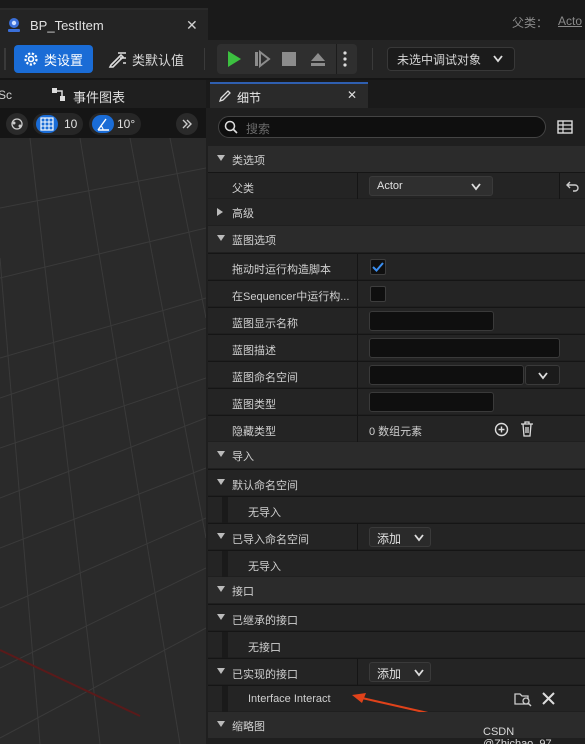 The width and height of the screenshot is (585, 744). What do you see at coordinates (464, 348) in the screenshot?
I see `description-input` at bounding box center [464, 348].